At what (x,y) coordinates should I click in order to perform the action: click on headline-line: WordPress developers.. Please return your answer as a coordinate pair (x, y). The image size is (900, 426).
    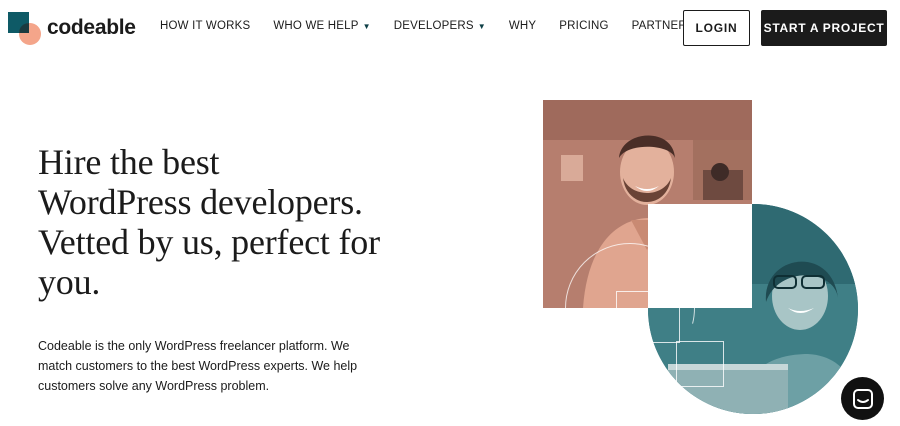
    Looking at the image, I should click on (200, 202).